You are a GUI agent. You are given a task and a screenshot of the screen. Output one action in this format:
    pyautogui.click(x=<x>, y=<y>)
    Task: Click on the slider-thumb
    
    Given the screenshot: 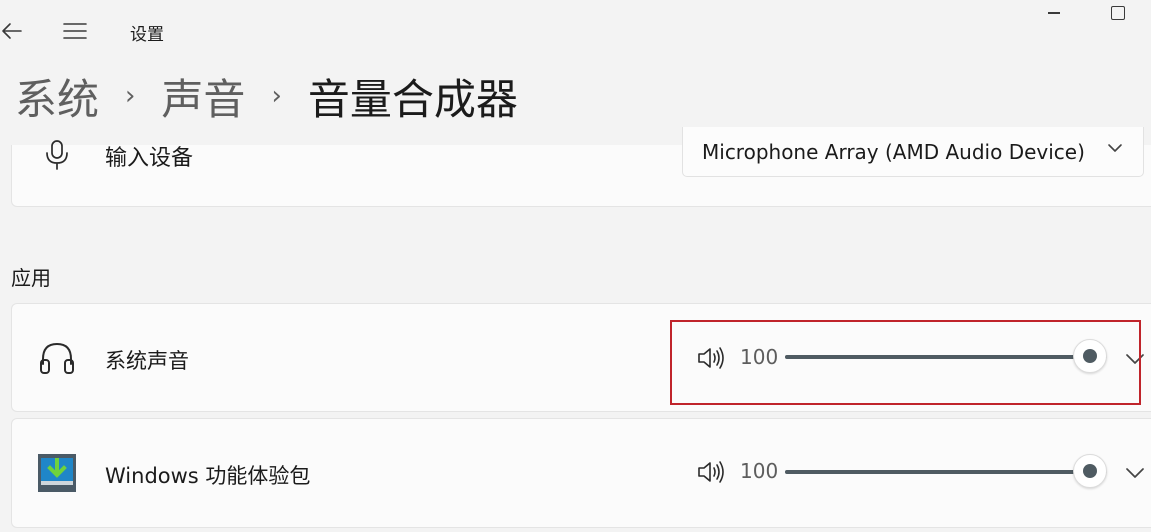 What is the action you would take?
    pyautogui.click(x=1090, y=471)
    